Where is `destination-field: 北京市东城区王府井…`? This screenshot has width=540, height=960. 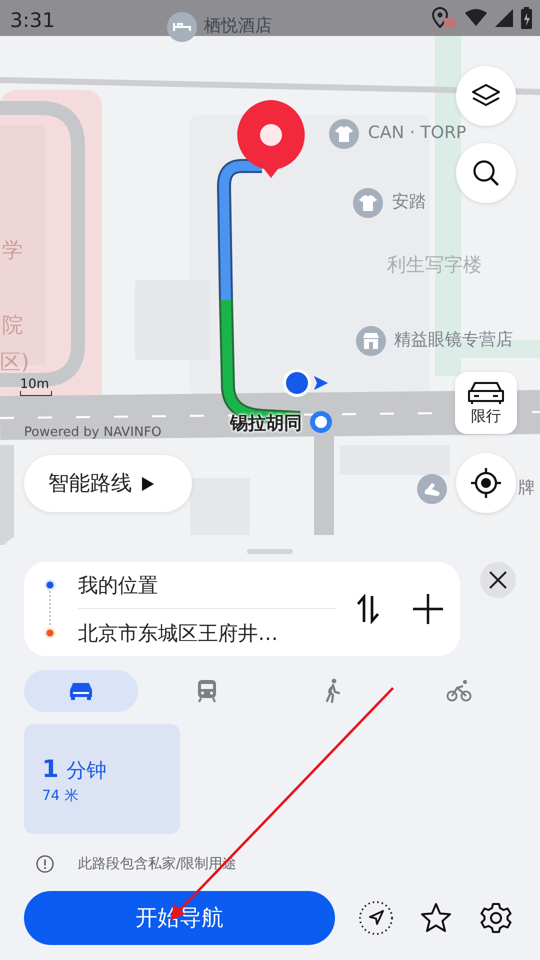
destination-field: 北京市东城区王府井… is located at coordinates (207, 632).